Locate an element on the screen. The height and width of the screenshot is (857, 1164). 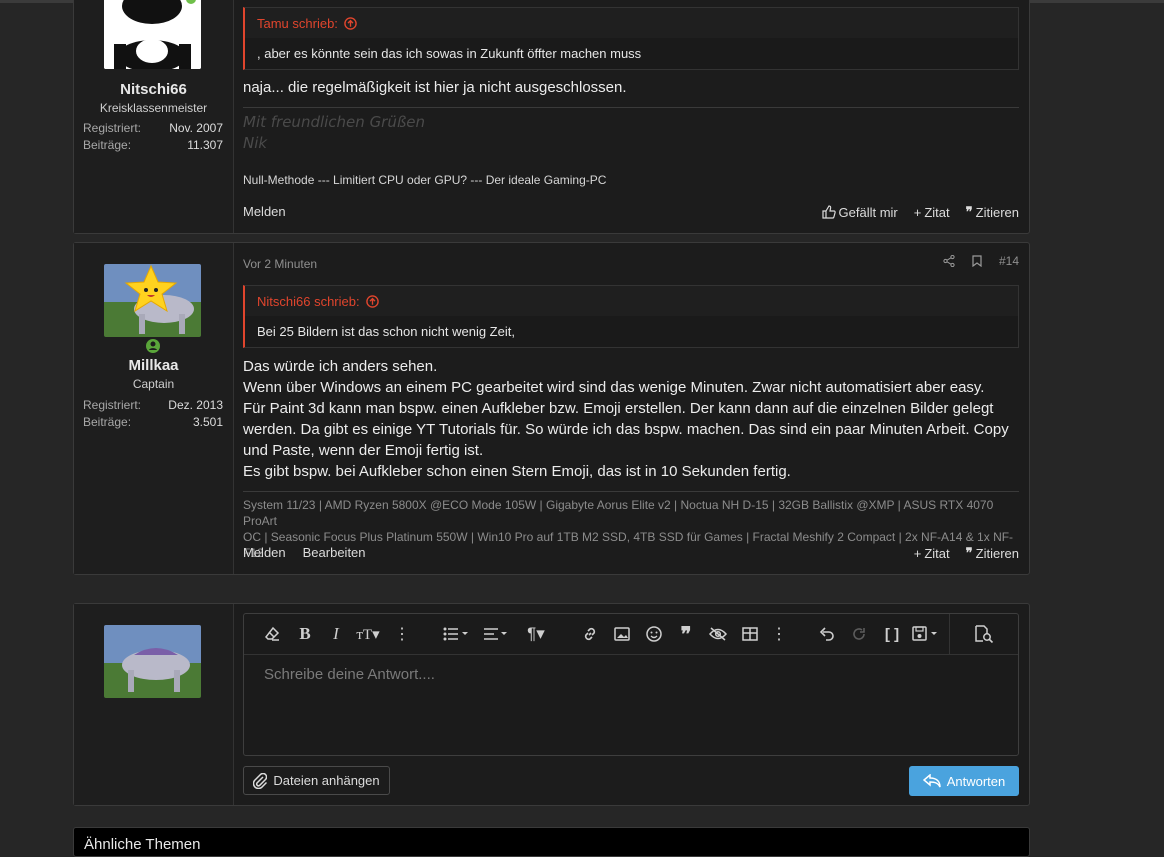
post-actions-left: Melden is located at coordinates (264, 211).